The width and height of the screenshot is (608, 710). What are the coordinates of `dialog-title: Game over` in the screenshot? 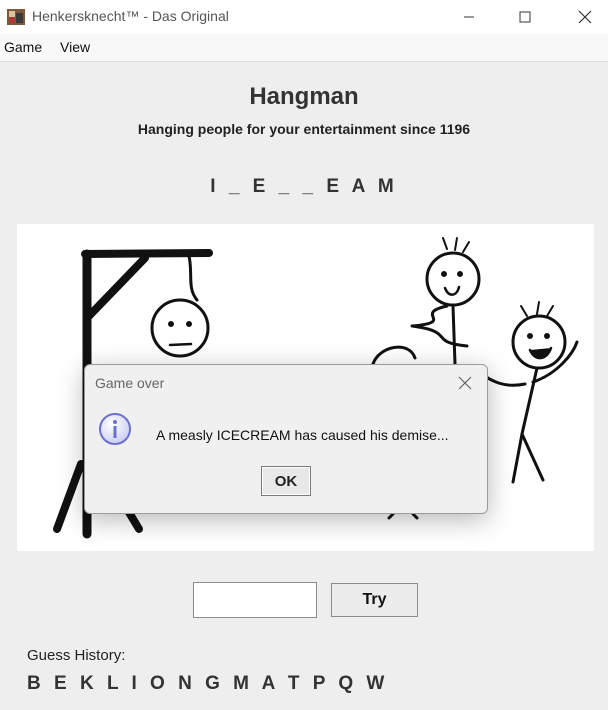 It's located at (130, 383).